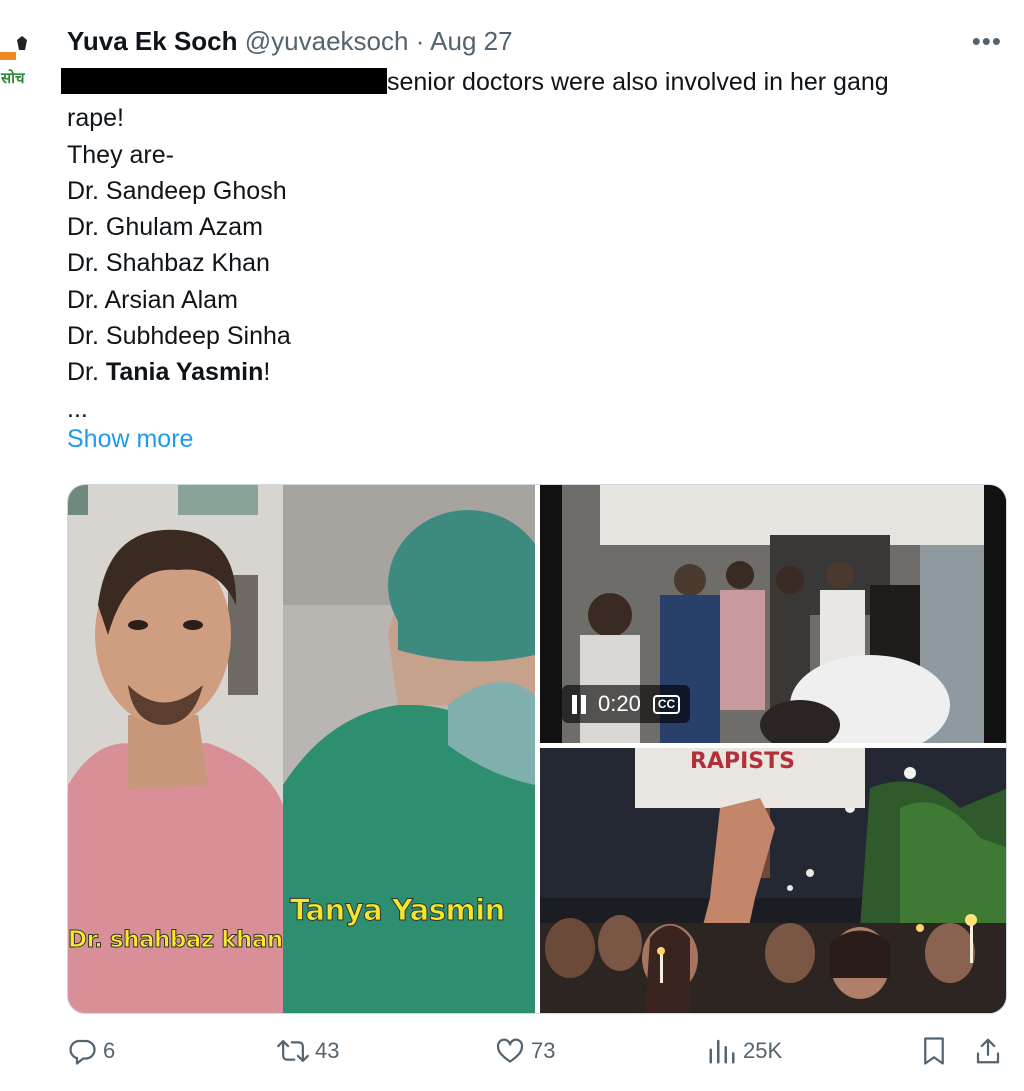 This screenshot has width=1024, height=1091. What do you see at coordinates (168, 263) in the screenshot?
I see `doctor-name: Dr. Shahbaz Khan` at bounding box center [168, 263].